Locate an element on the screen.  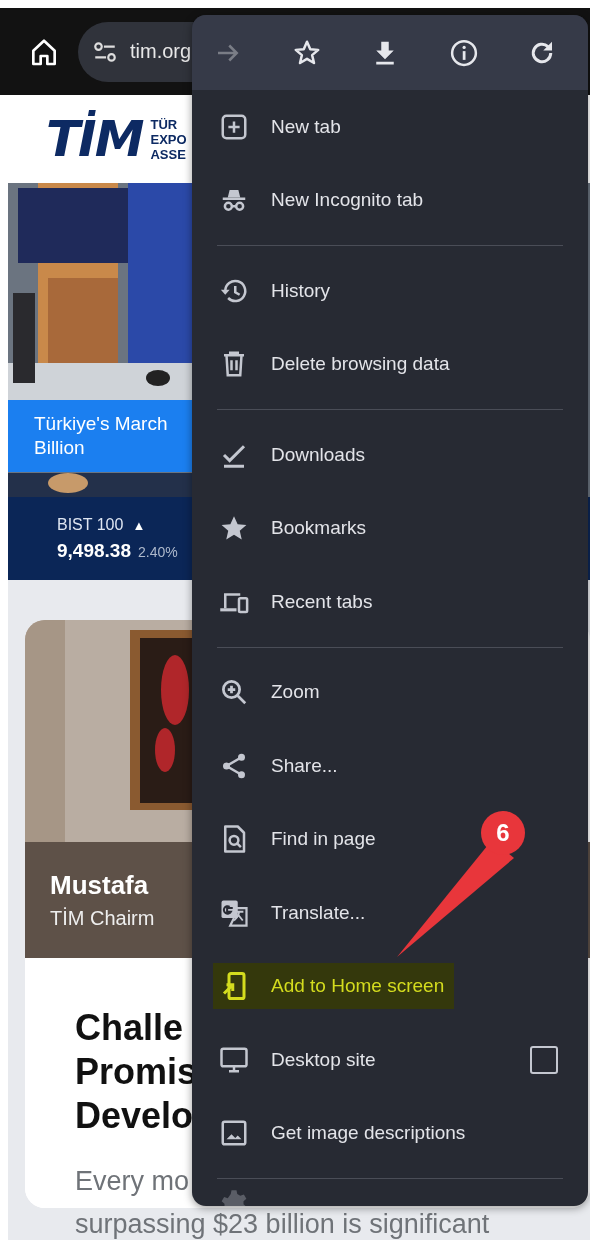
site-logo: TİM is located at coordinates (94, 139).